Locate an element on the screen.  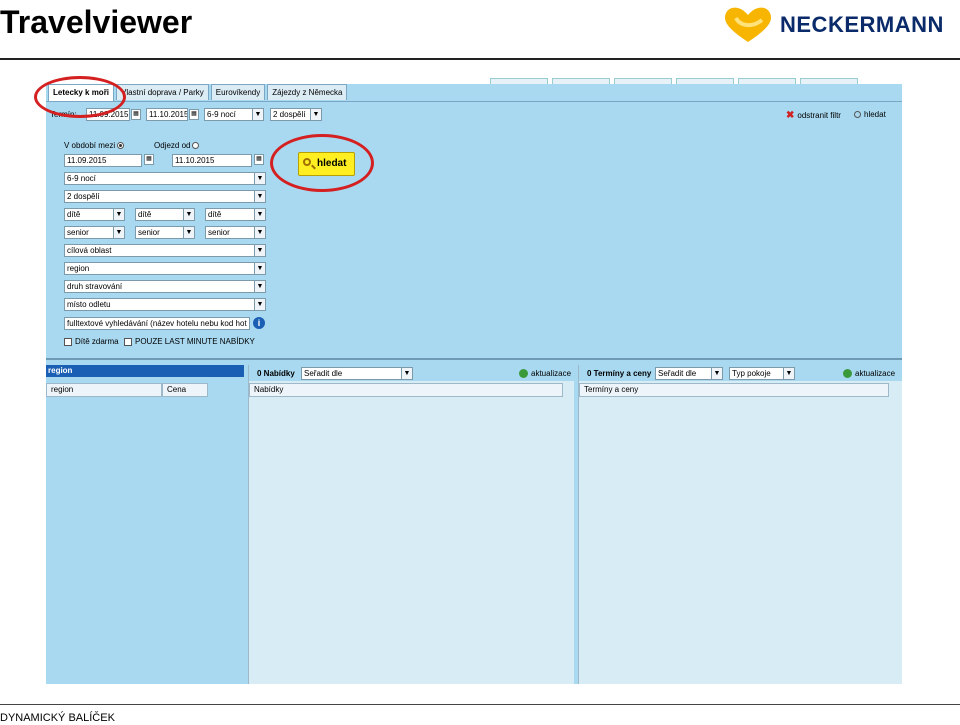
brand-name: NECKERMANN is located at coordinates (862, 24).